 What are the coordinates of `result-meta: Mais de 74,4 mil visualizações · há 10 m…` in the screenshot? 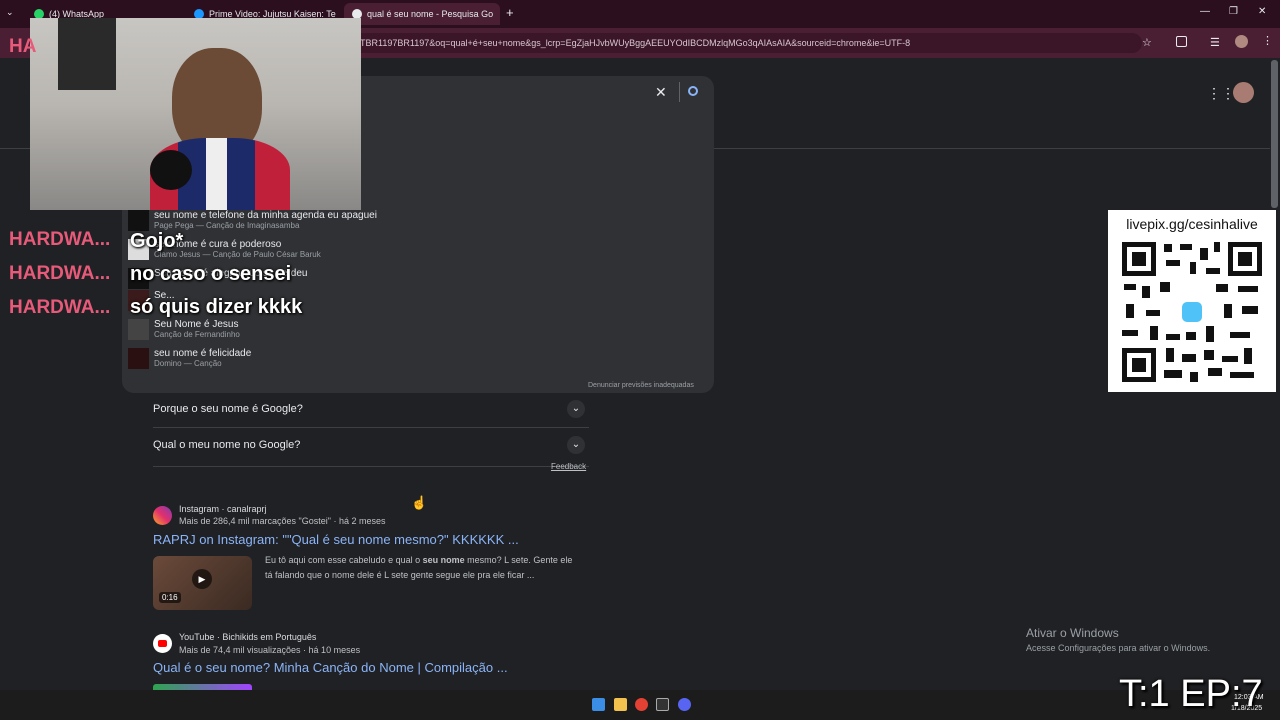 It's located at (270, 650).